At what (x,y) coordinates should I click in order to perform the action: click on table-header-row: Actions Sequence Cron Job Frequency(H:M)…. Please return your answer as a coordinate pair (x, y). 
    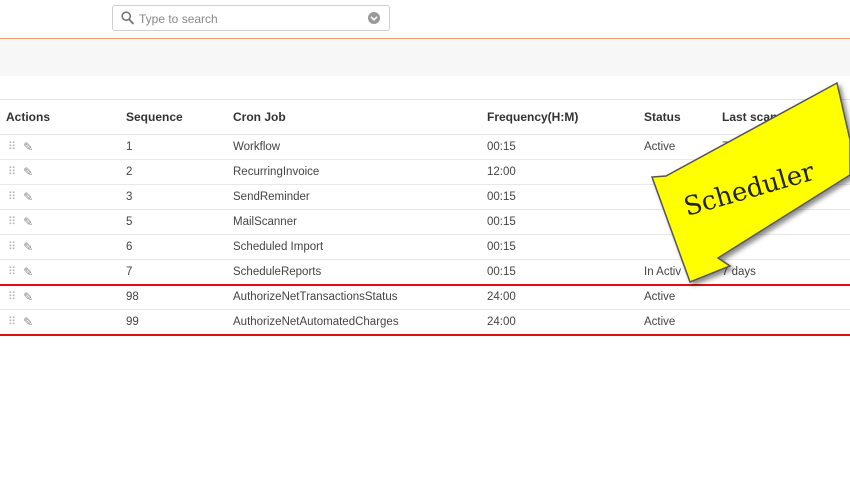
    Looking at the image, I should click on (425, 117).